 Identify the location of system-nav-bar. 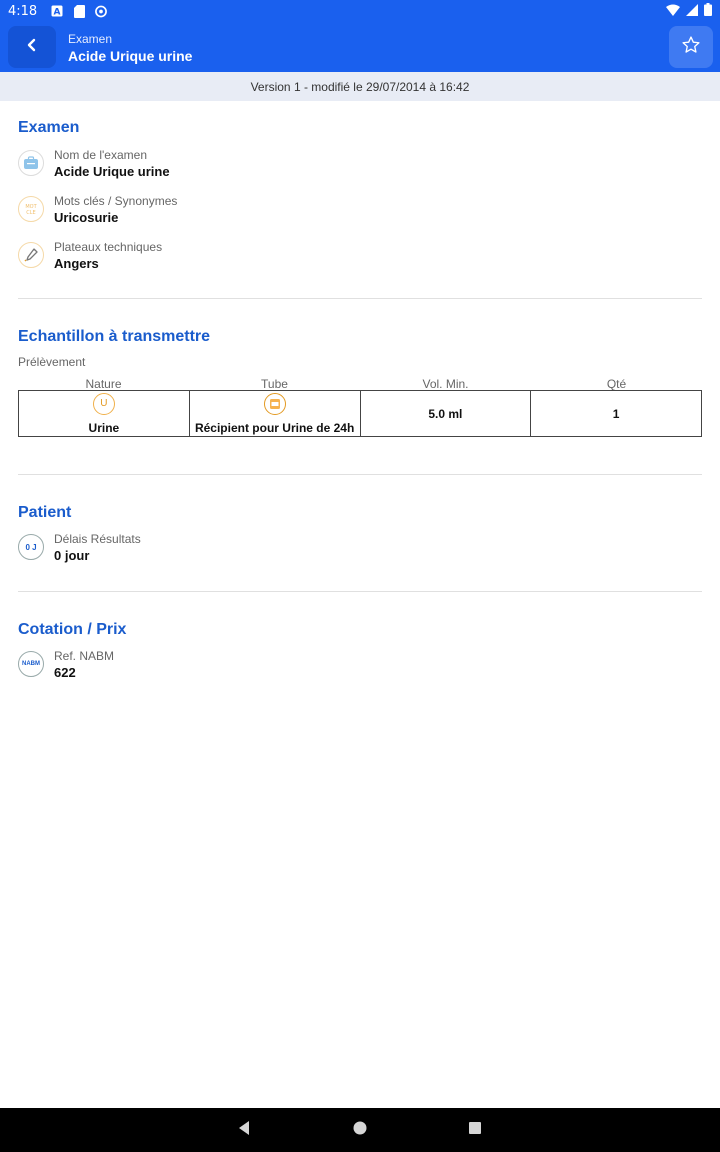
(360, 1130).